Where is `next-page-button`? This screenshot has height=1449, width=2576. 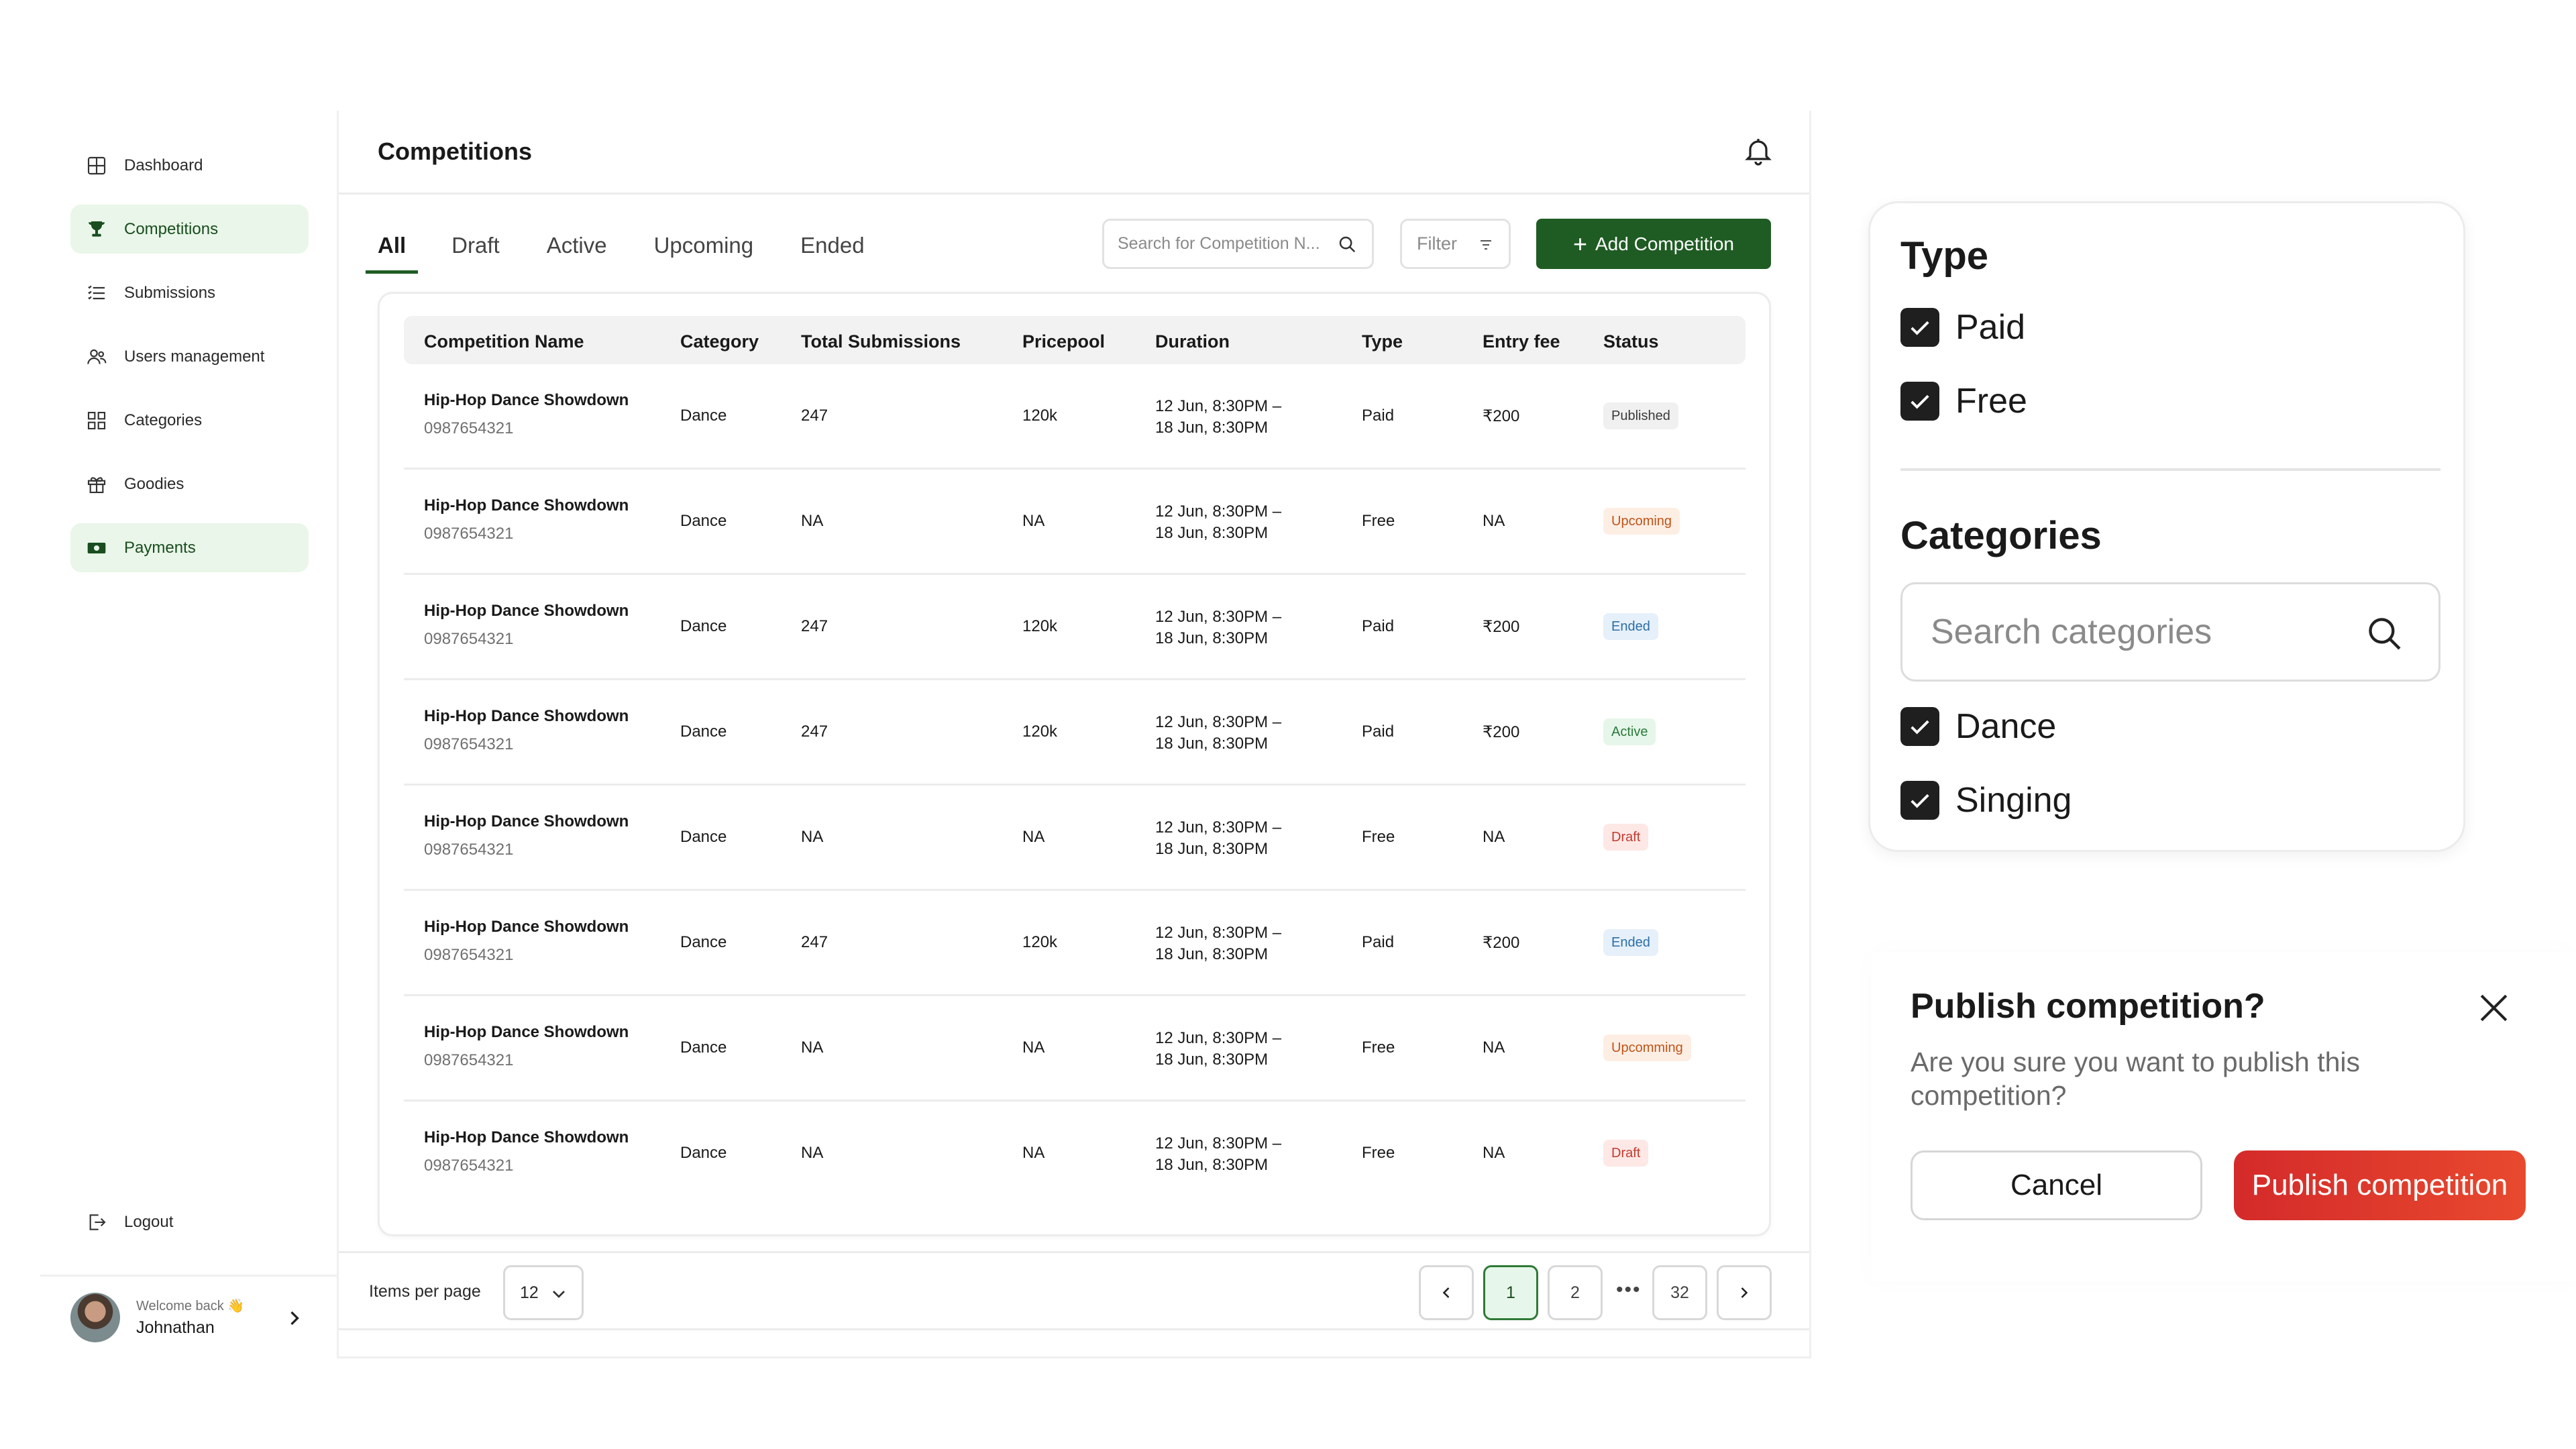 next-page-button is located at coordinates (1744, 1292).